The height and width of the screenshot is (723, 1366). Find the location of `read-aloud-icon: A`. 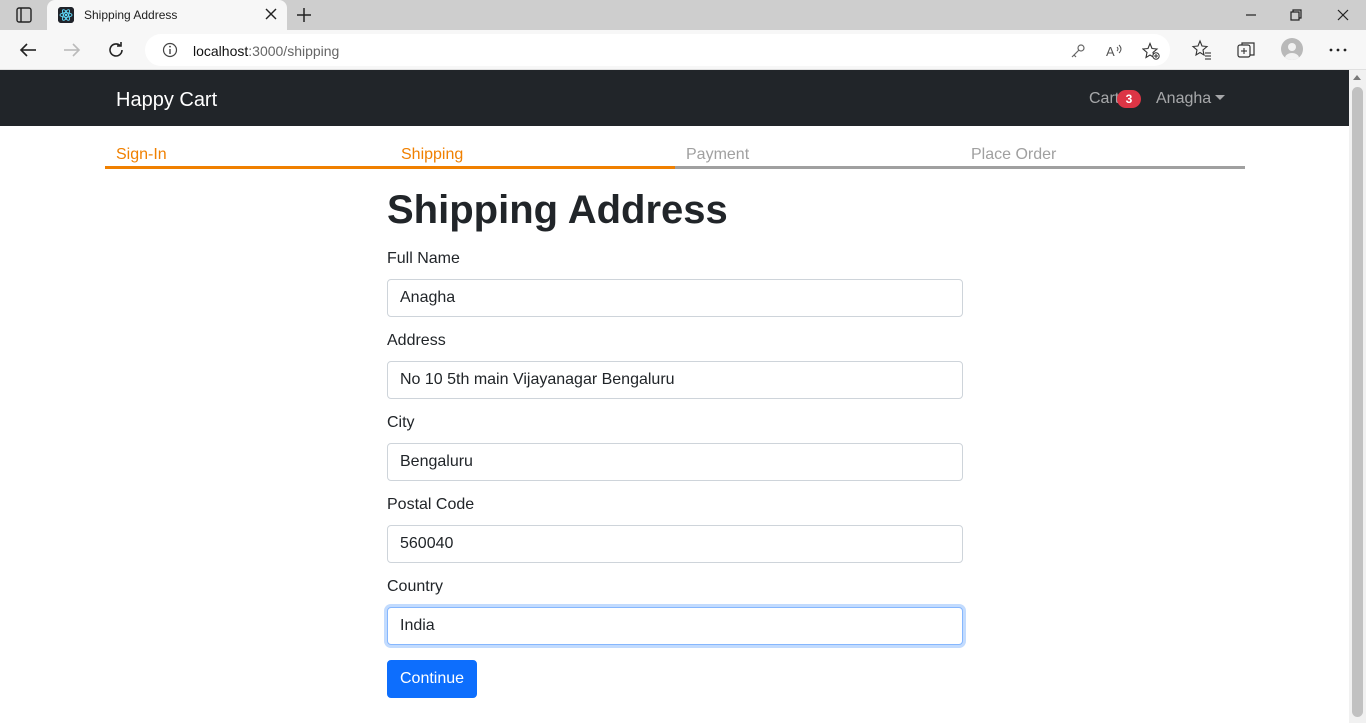

read-aloud-icon: A is located at coordinates (1114, 51).